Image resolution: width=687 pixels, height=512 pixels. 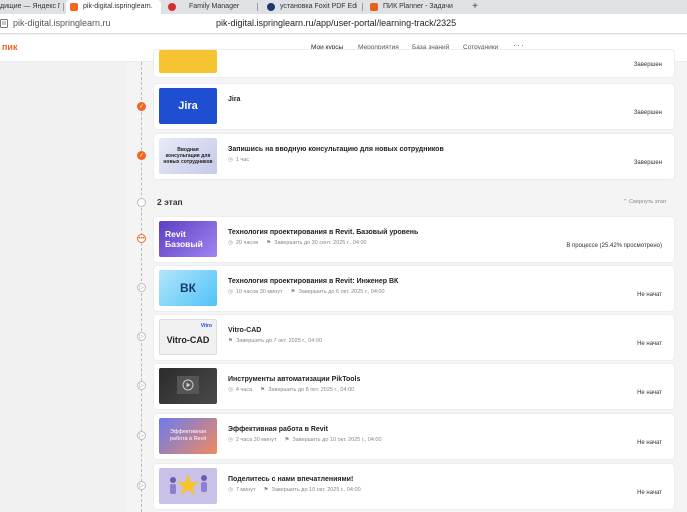 What do you see at coordinates (278, 429) in the screenshot?
I see `course-title: Эффективная работа в Revit` at bounding box center [278, 429].